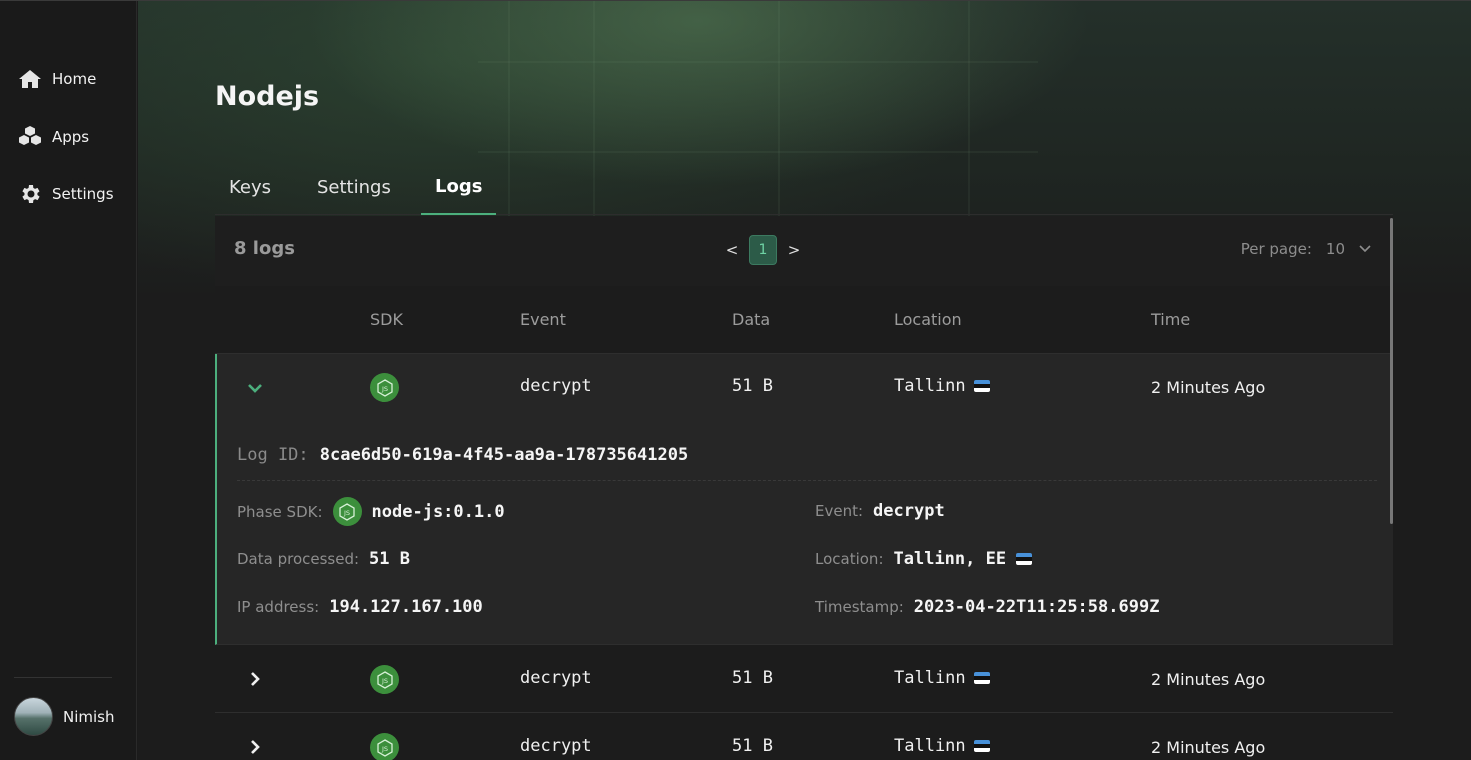 The width and height of the screenshot is (1471, 760). Describe the element at coordinates (459, 187) in the screenshot. I see `tab-logs: Logs` at that location.